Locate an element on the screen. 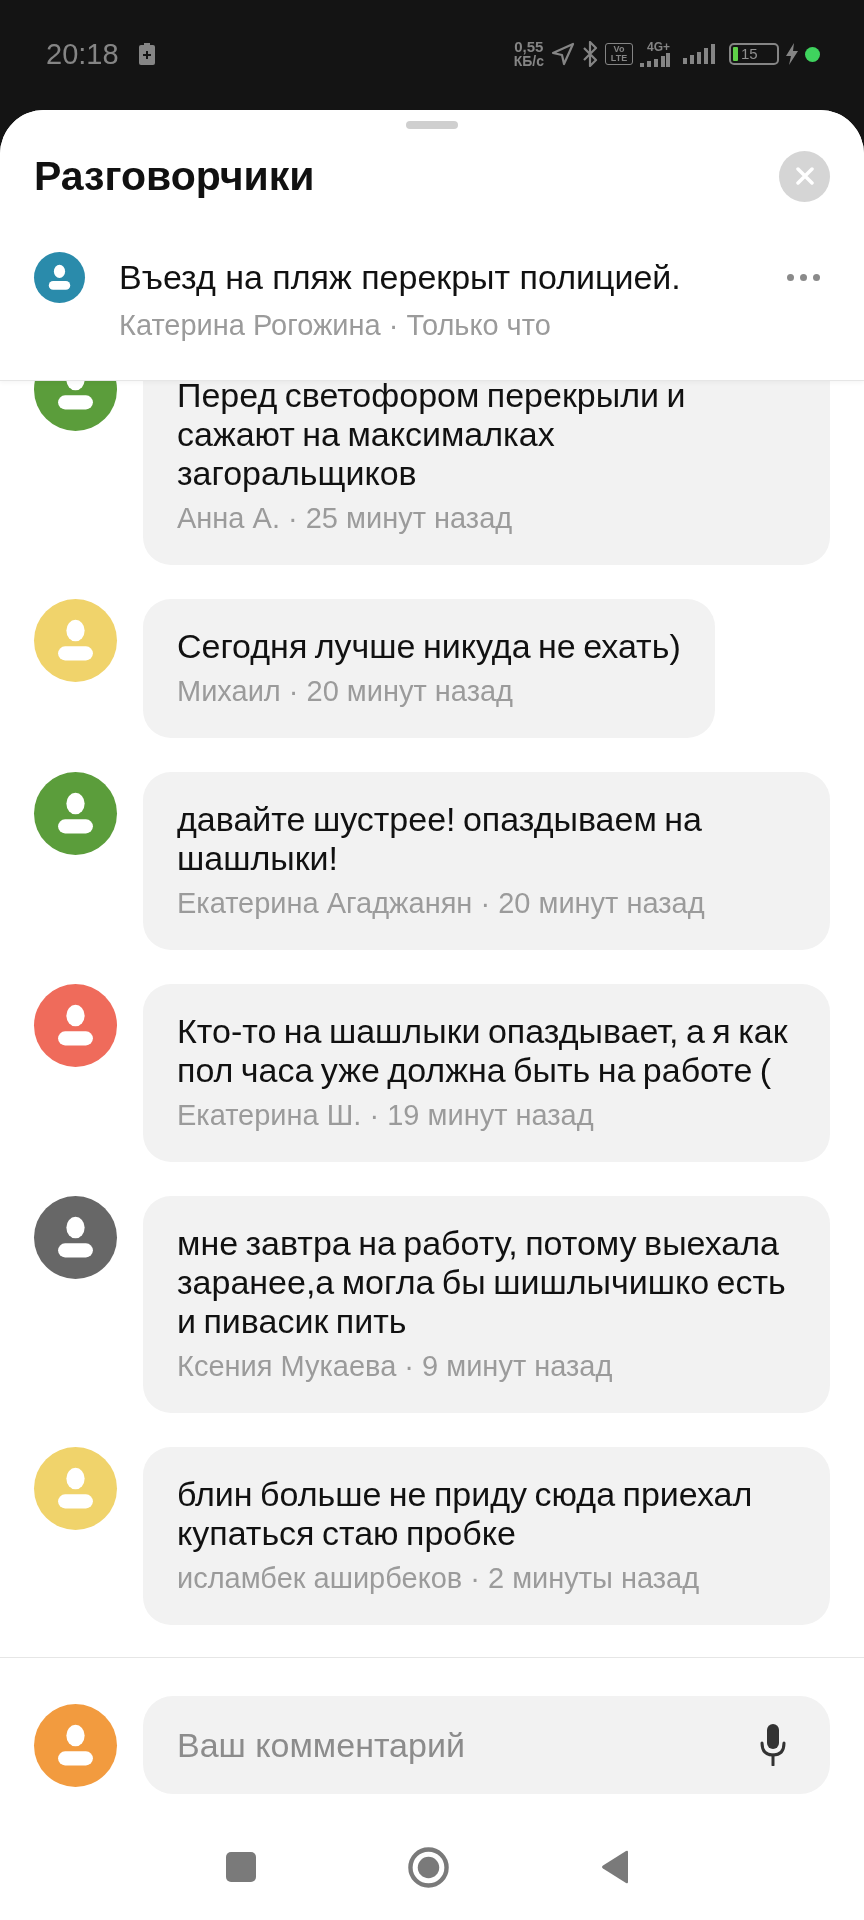 Image resolution: width=864 pixels, height=1920 pixels. battery-indicator: 15 is located at coordinates (754, 54).